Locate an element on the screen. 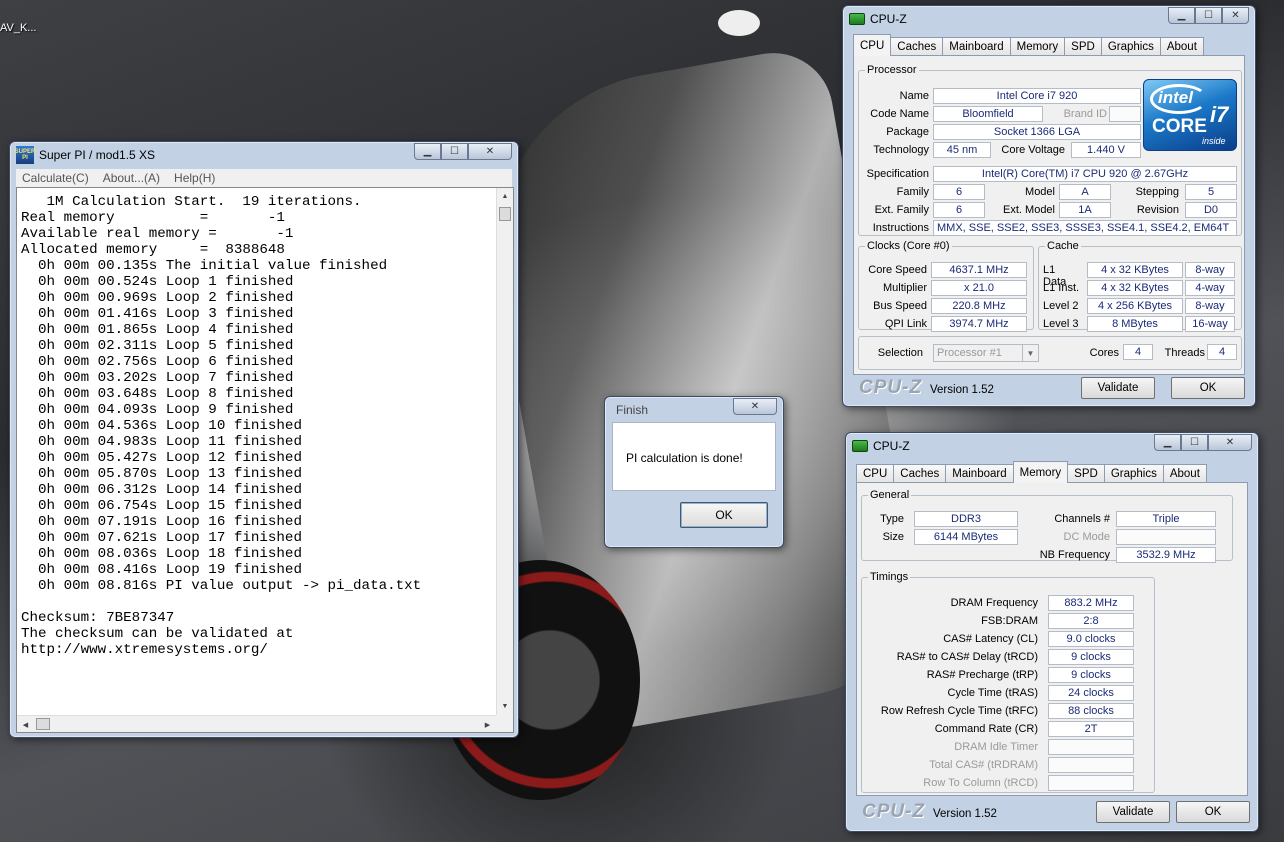 The height and width of the screenshot is (842, 1284). timing-value is located at coordinates (1091, 765).